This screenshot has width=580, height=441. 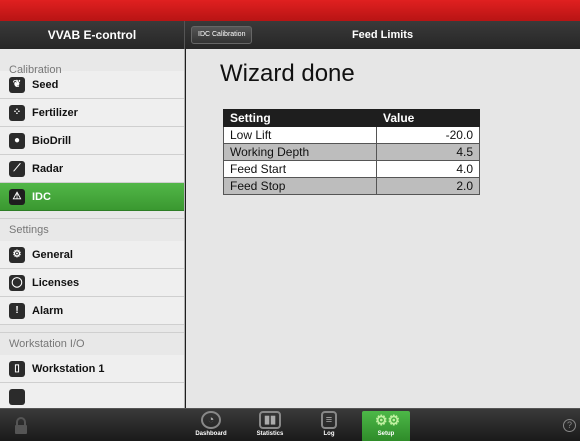 What do you see at coordinates (92, 113) in the screenshot?
I see `sidebar-item-fertilizer: ⁘ Fertilizer` at bounding box center [92, 113].